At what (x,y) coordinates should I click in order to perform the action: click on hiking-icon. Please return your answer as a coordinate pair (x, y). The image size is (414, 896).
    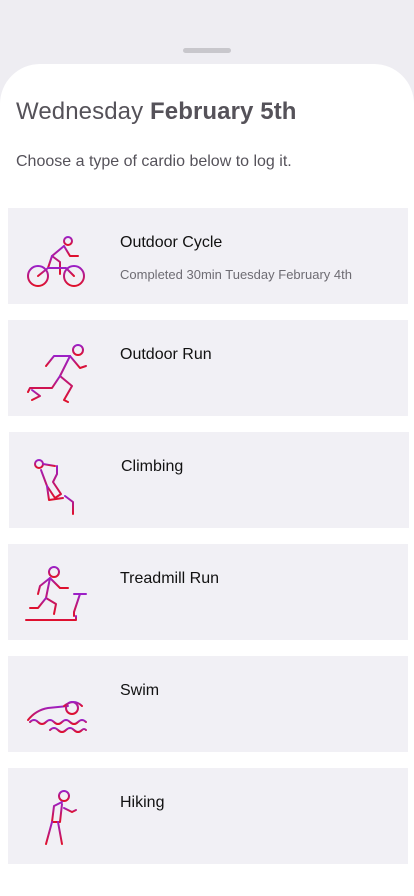
    Looking at the image, I should click on (56, 818).